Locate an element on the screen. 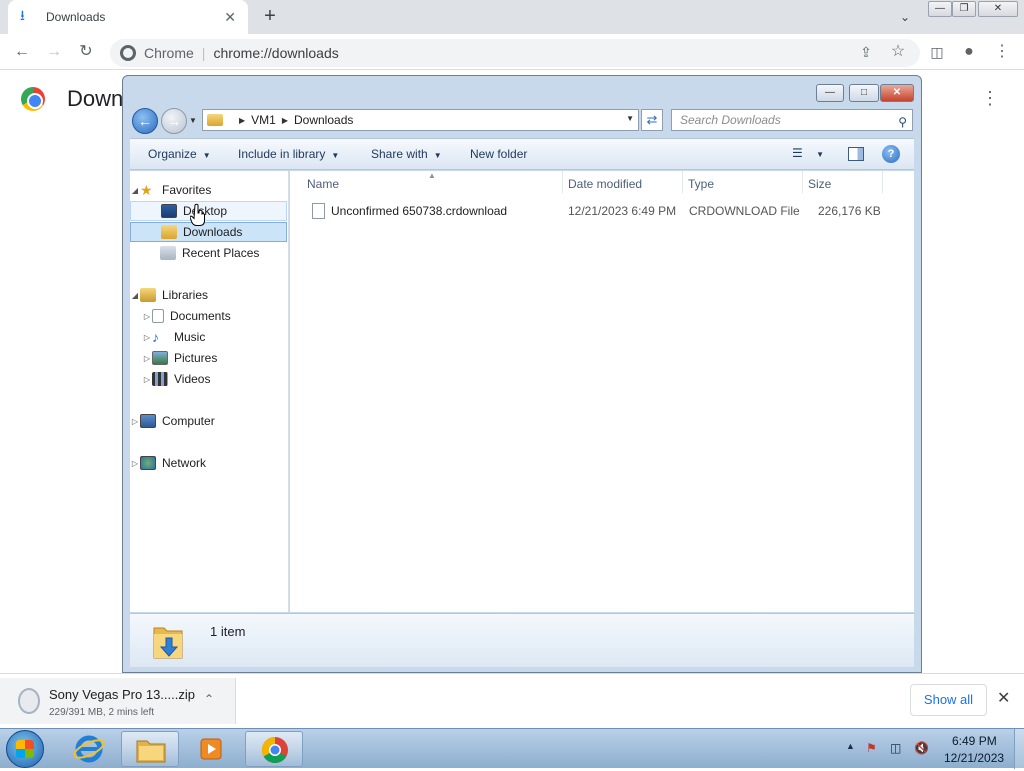 The height and width of the screenshot is (771, 1024). include-in-library-button: Include in library ▼ is located at coordinates (288, 154).